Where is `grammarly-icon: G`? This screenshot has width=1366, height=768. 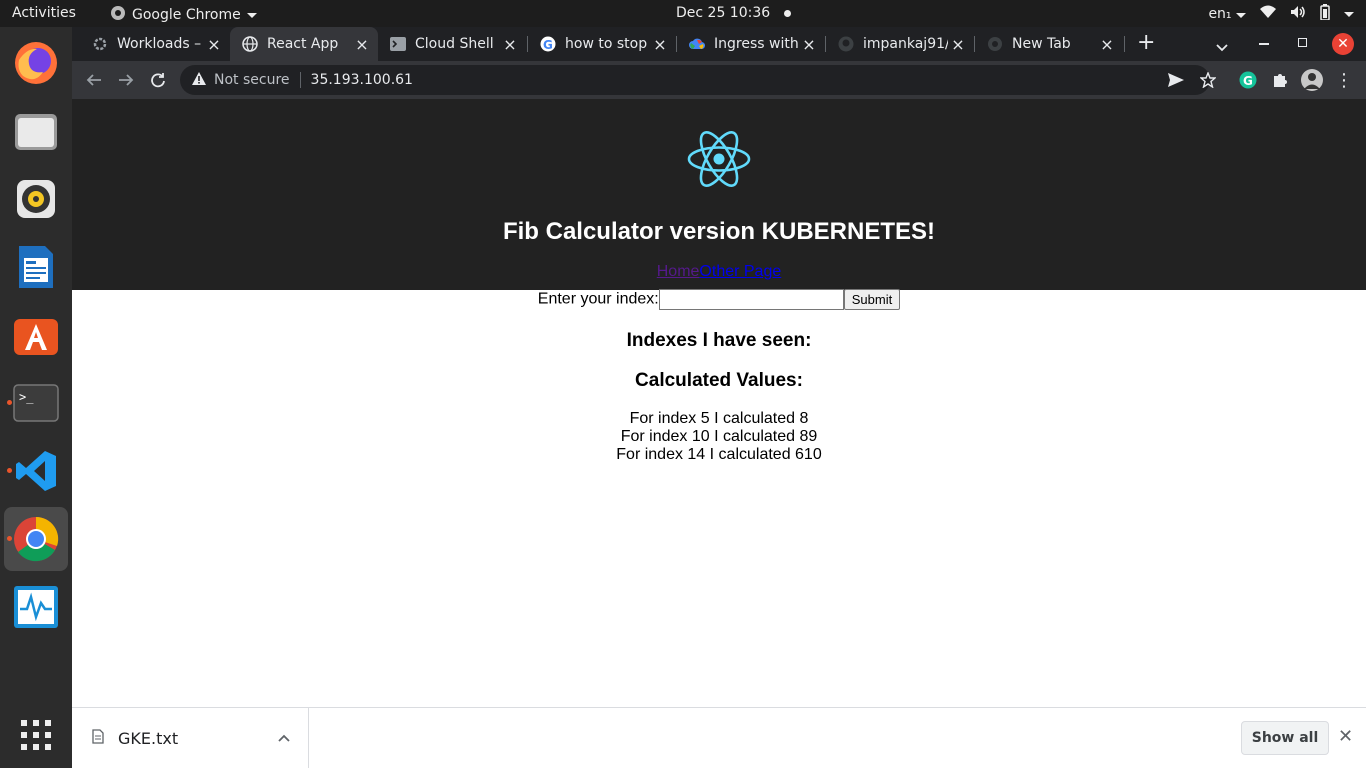
grammarly-icon: G is located at coordinates (1248, 80).